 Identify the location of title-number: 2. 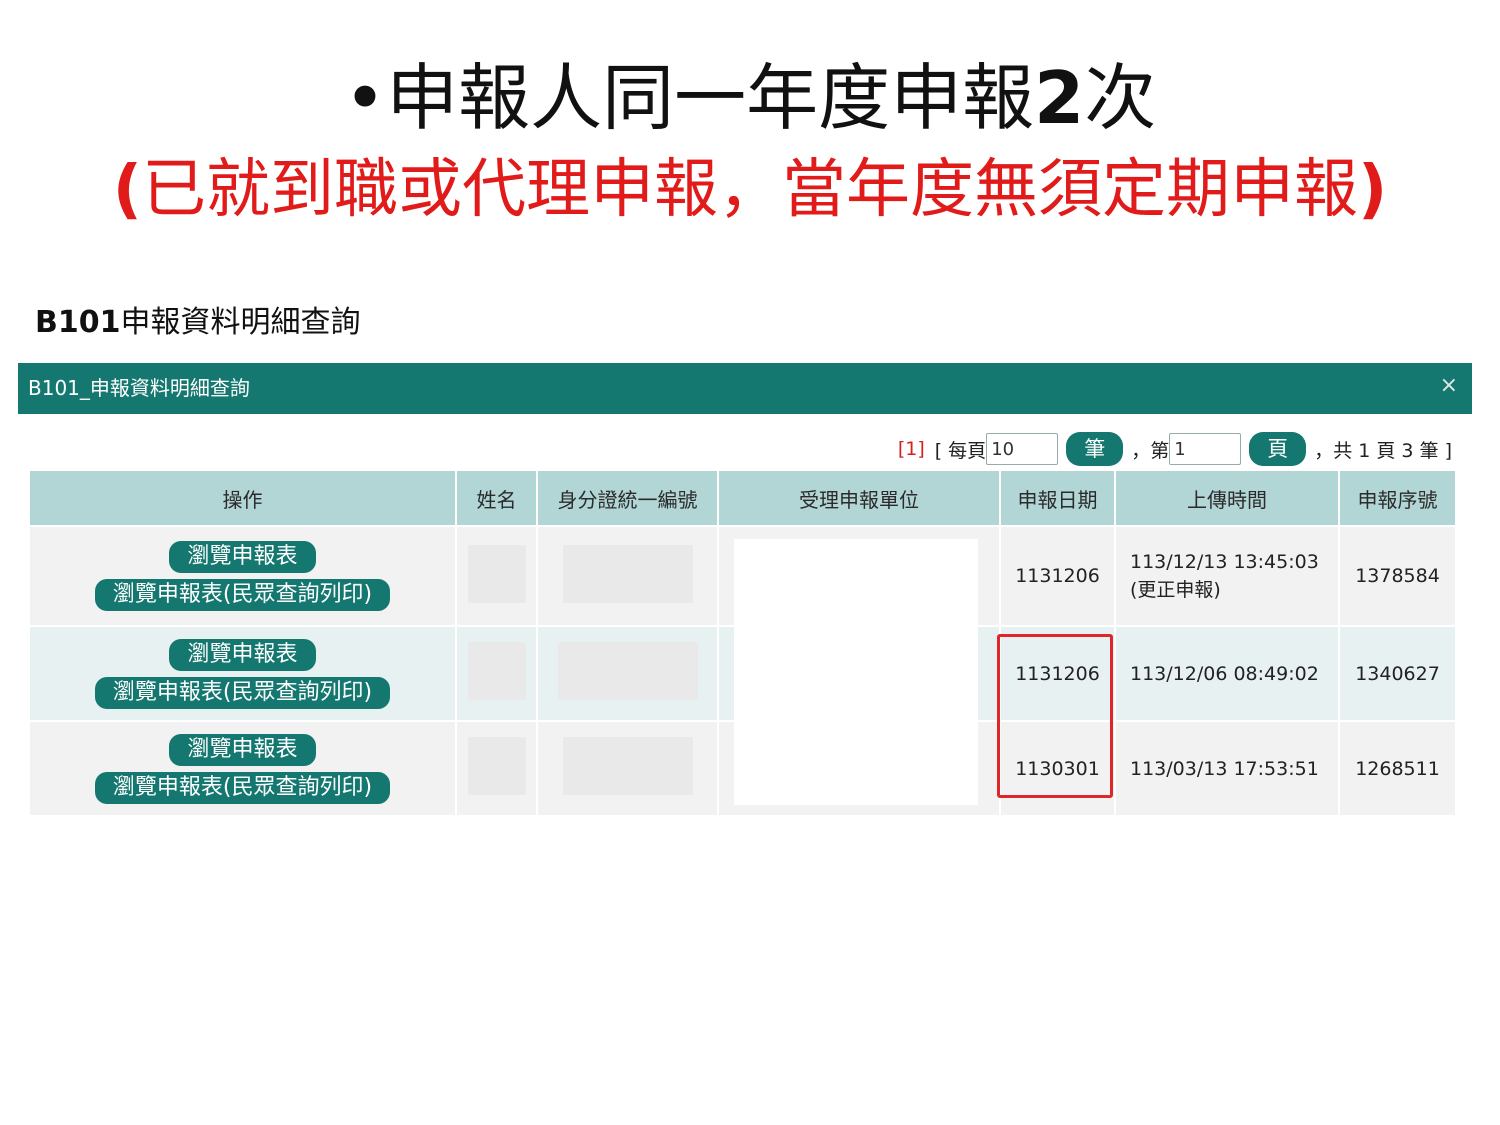
(1059, 98).